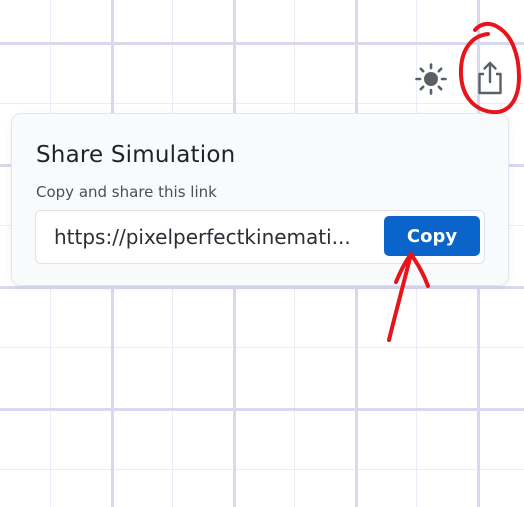 This screenshot has width=524, height=507. What do you see at coordinates (432, 236) in the screenshot?
I see `copy-button: Copy` at bounding box center [432, 236].